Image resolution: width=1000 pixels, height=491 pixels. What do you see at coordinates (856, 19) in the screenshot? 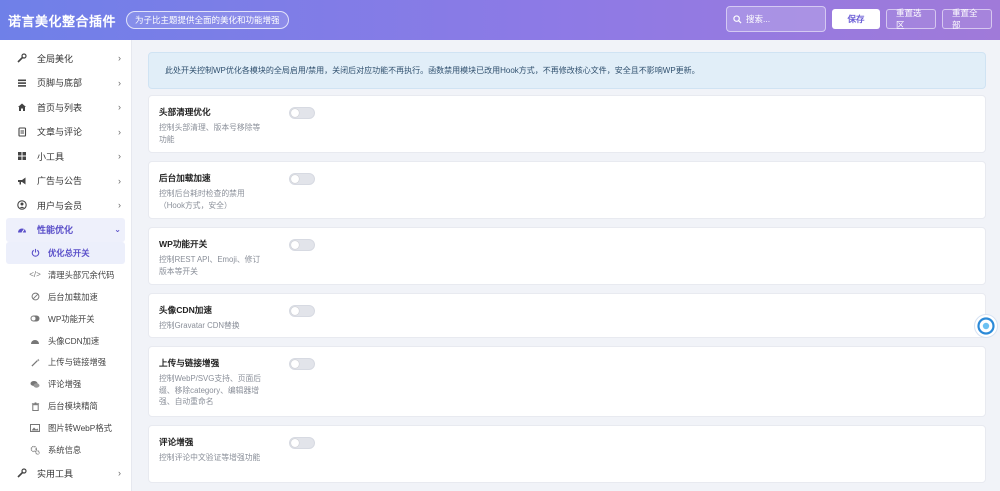
I see `save-button: 保存` at bounding box center [856, 19].